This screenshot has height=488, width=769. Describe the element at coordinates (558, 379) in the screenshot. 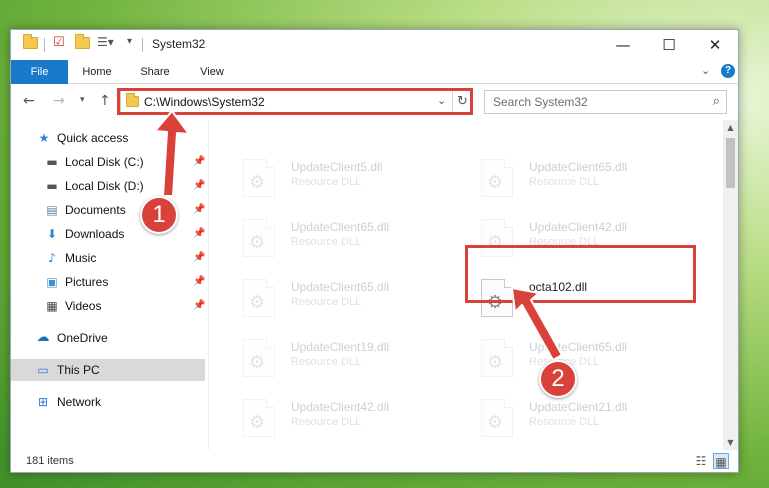

I see `step-2-badge: 2` at that location.